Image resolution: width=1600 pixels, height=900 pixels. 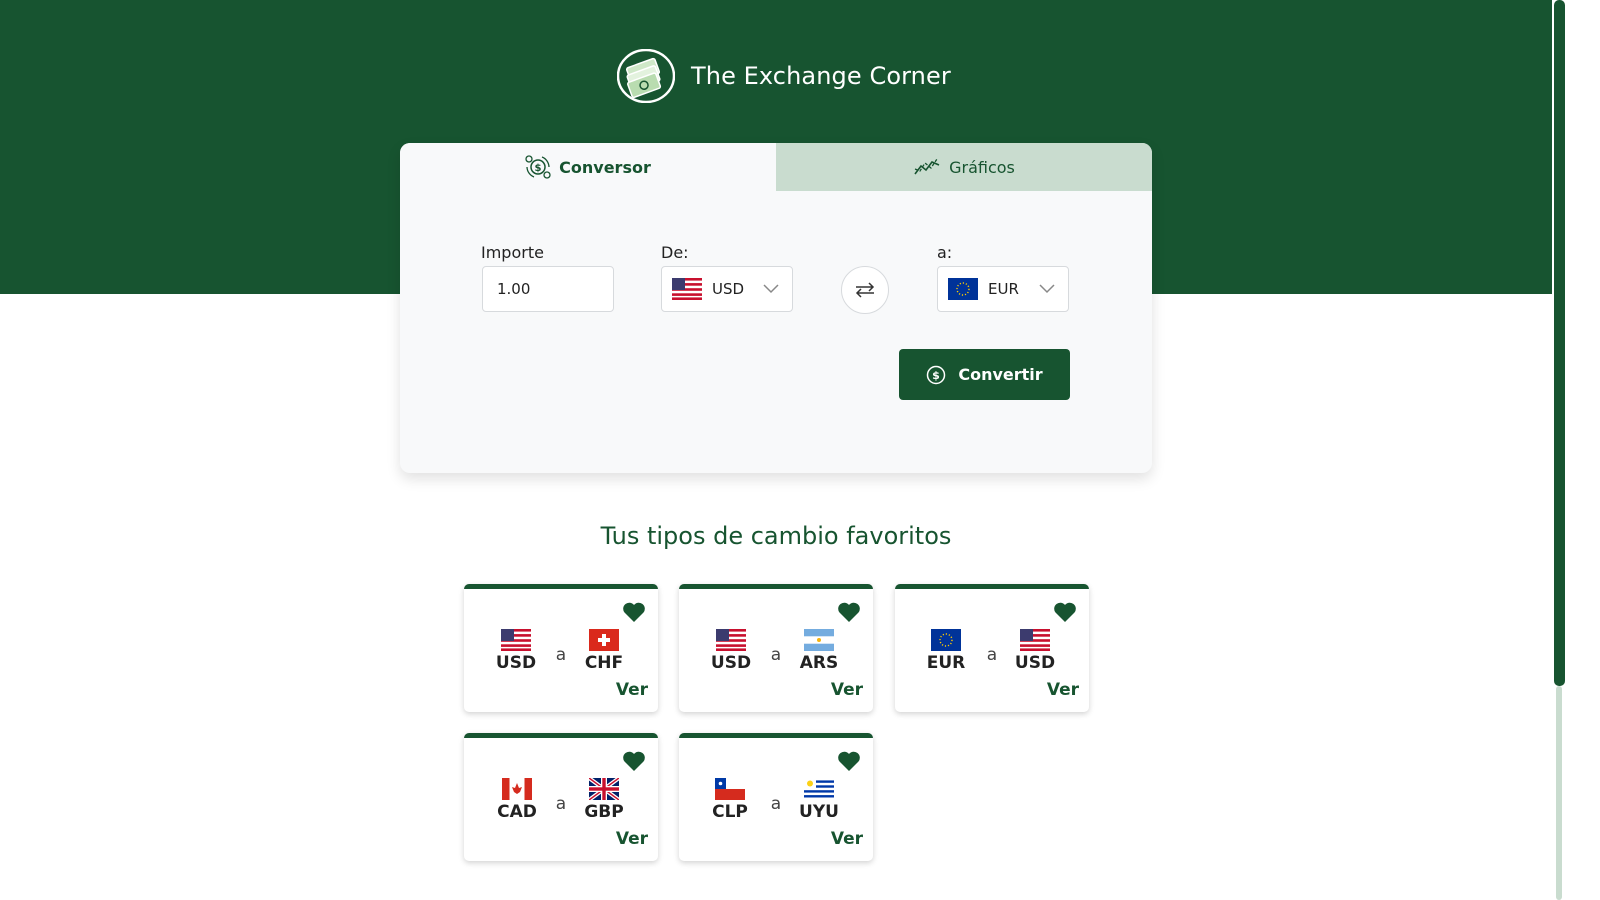 What do you see at coordinates (730, 789) in the screenshot?
I see `cl-flag-icon` at bounding box center [730, 789].